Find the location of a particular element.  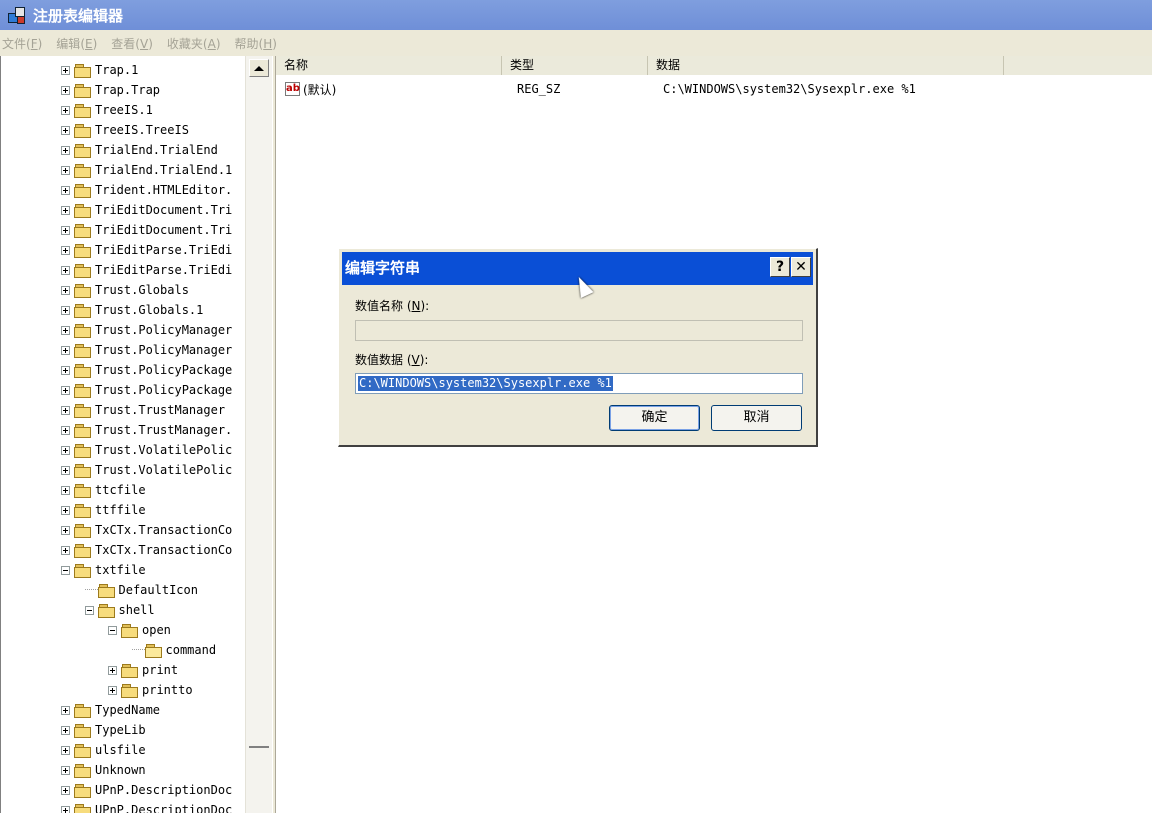

tree-node: TrialEnd.TrialEnd is located at coordinates (139, 150).